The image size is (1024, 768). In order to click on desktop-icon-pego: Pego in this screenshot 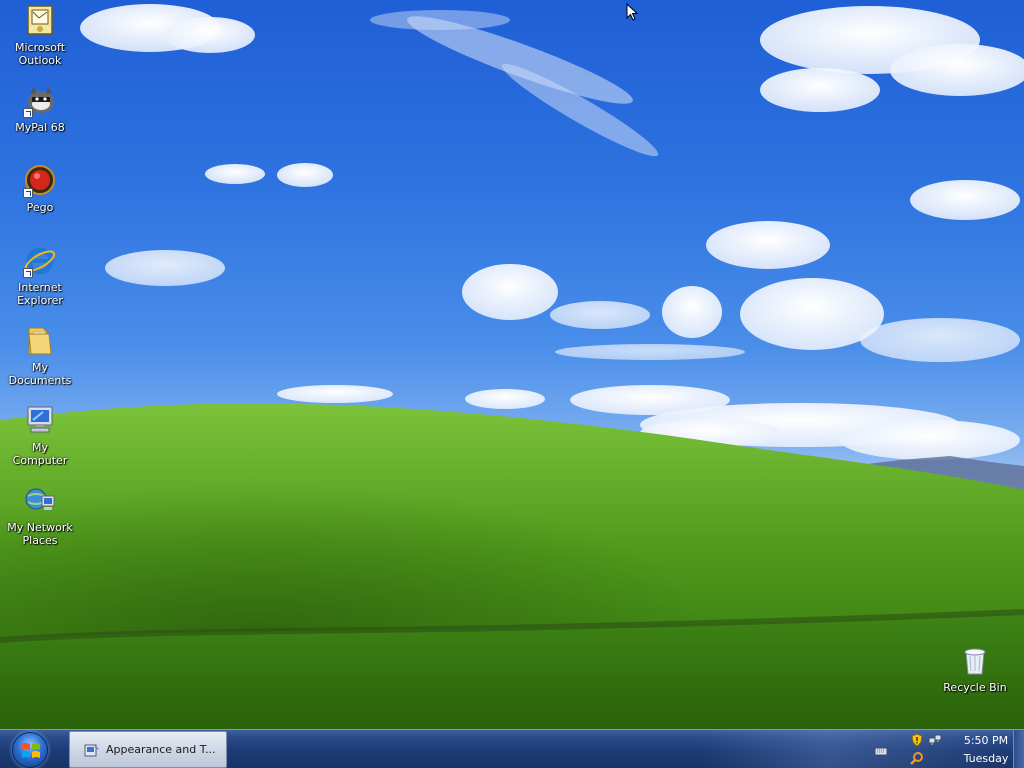, I will do `click(40, 189)`.